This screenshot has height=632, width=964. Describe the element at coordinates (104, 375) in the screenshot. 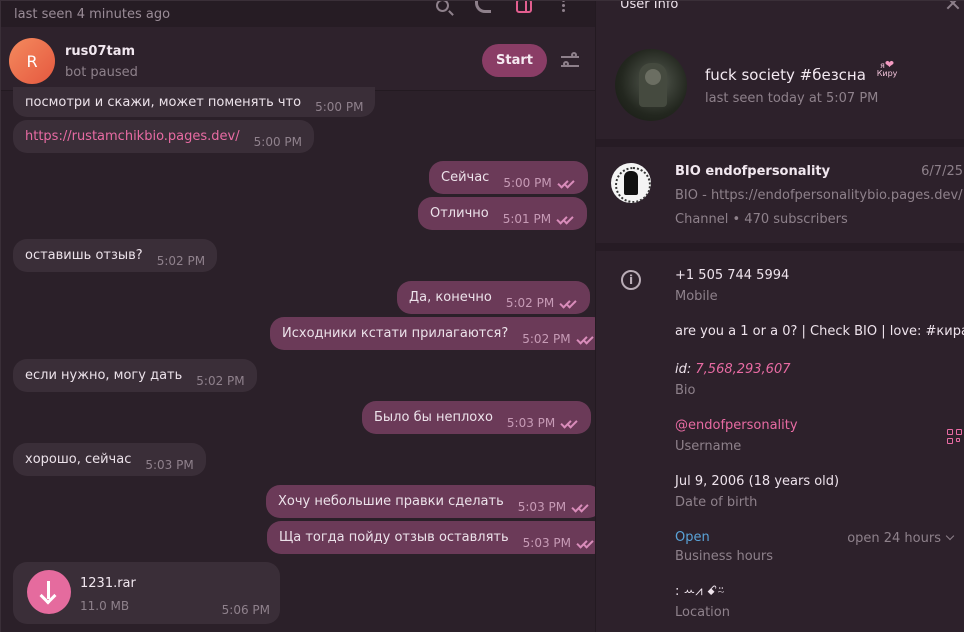

I see `message-text: если нужно, могу дать` at that location.